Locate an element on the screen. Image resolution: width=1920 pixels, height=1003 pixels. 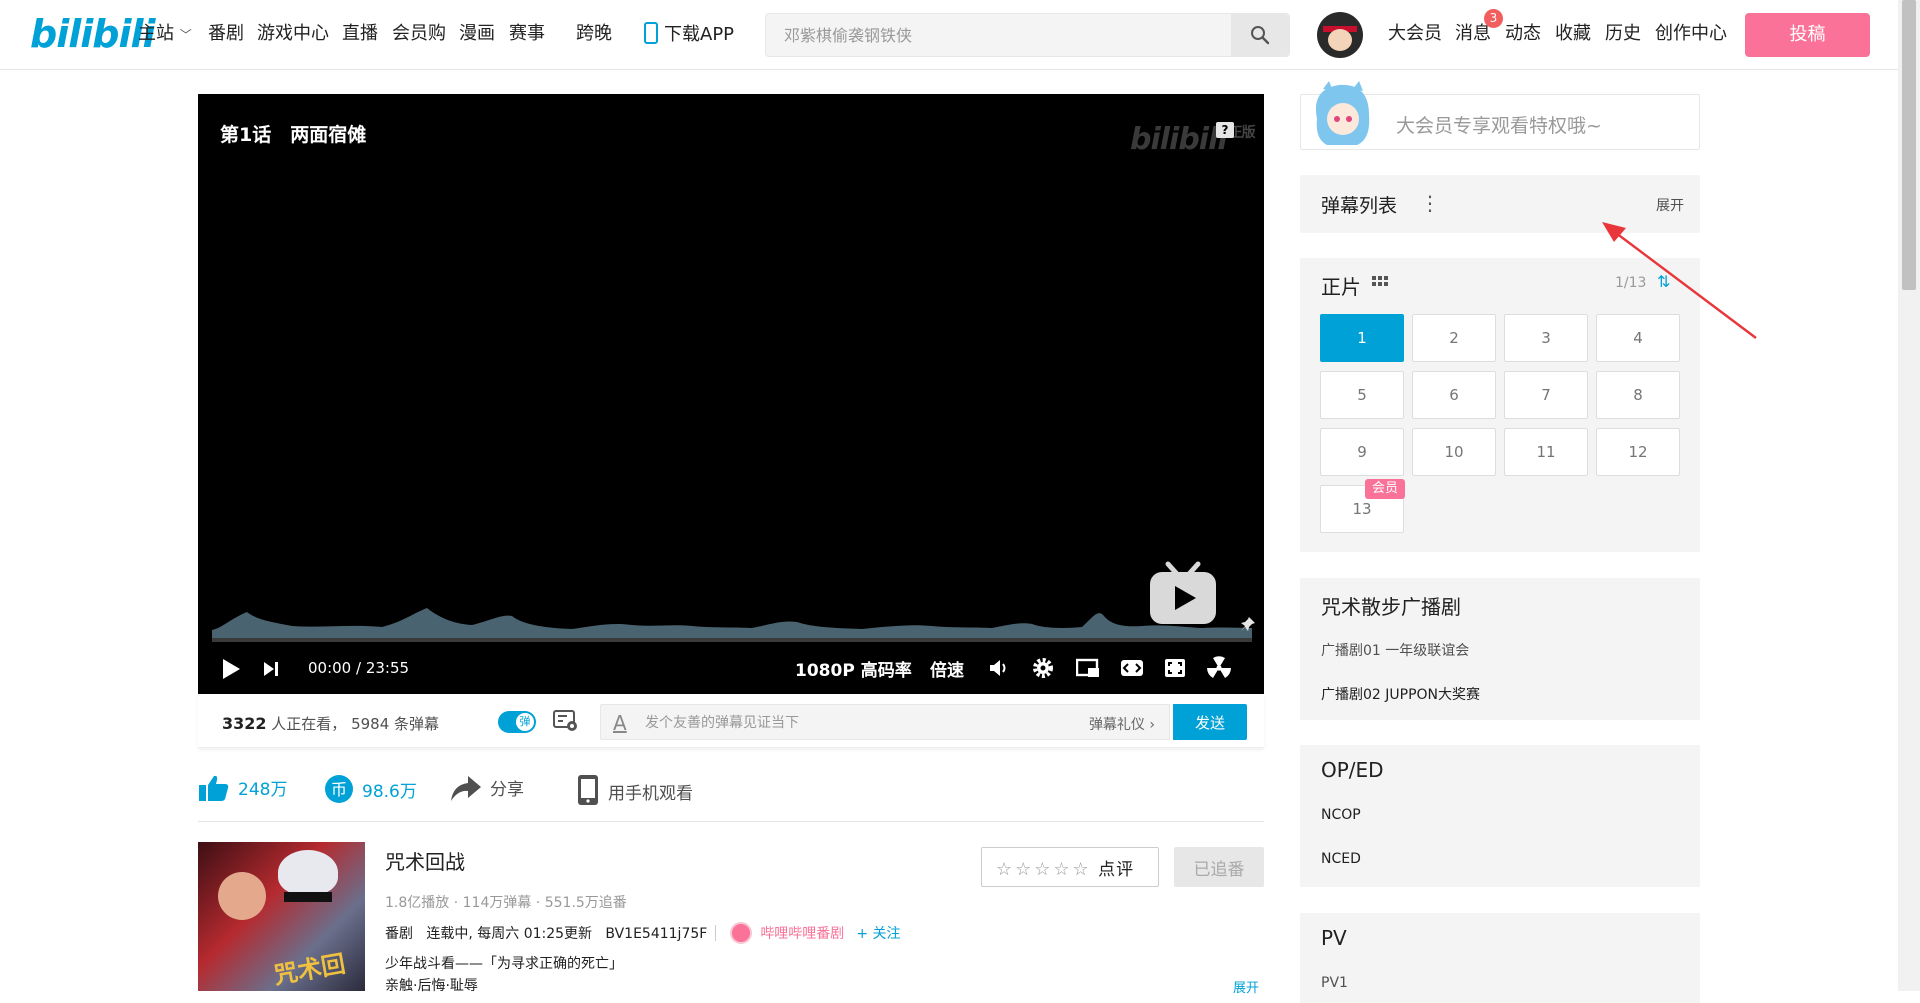
nav-main-site-label: 主站 is located at coordinates (156, 33).